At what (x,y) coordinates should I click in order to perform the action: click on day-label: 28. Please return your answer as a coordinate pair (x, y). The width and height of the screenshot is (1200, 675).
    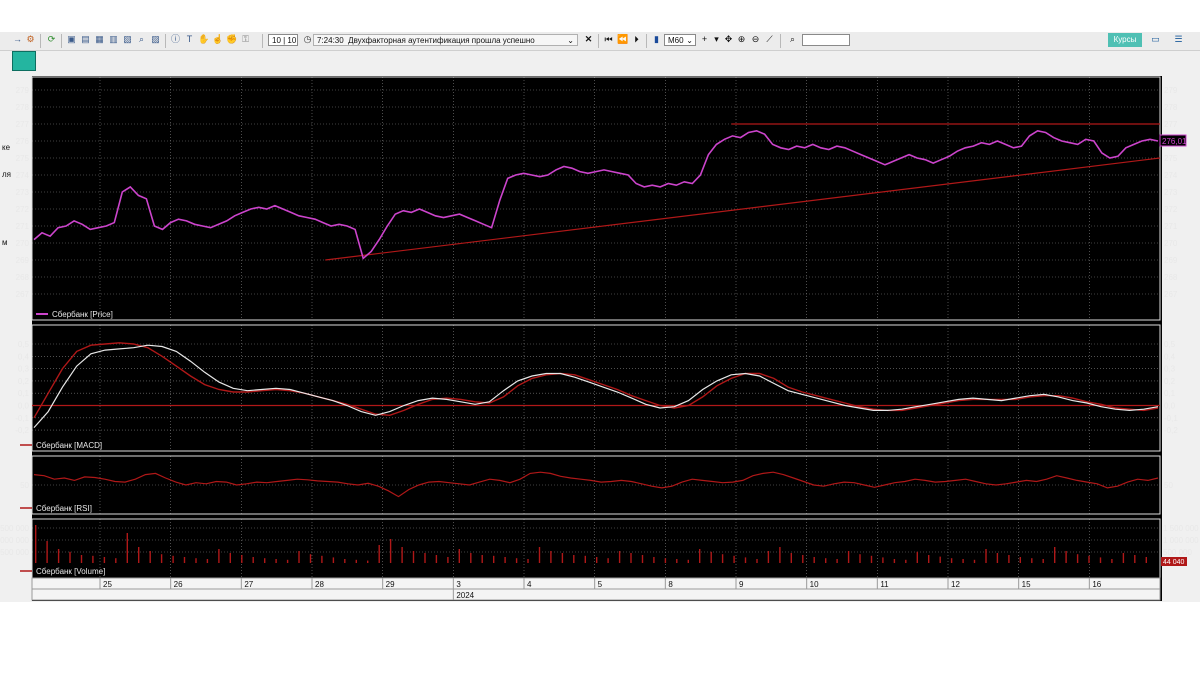
    Looking at the image, I should click on (319, 584).